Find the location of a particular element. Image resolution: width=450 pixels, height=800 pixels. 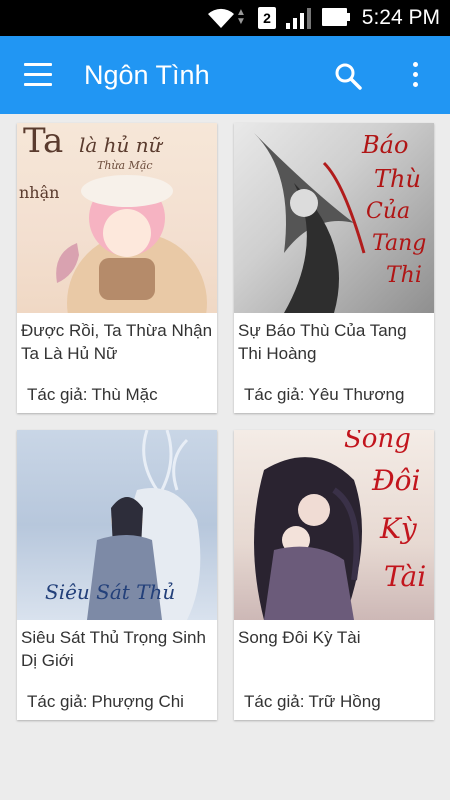

book-author: Tác giả: Trữ Hồng is located at coordinates (312, 702).